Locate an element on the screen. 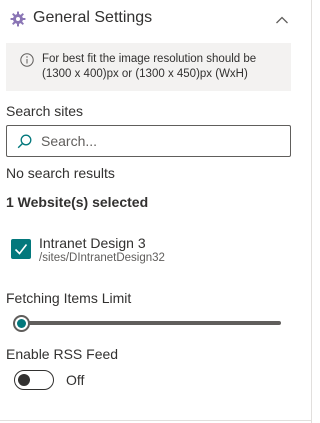  gear-icon is located at coordinates (18, 19).